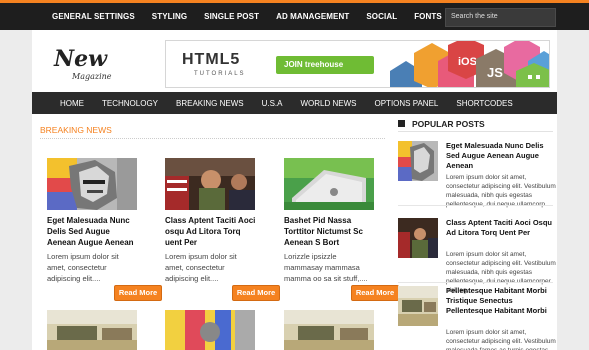 This screenshot has width=589, height=350. Describe the element at coordinates (92, 76) in the screenshot. I see `logo-subtitle: Magazine` at that location.